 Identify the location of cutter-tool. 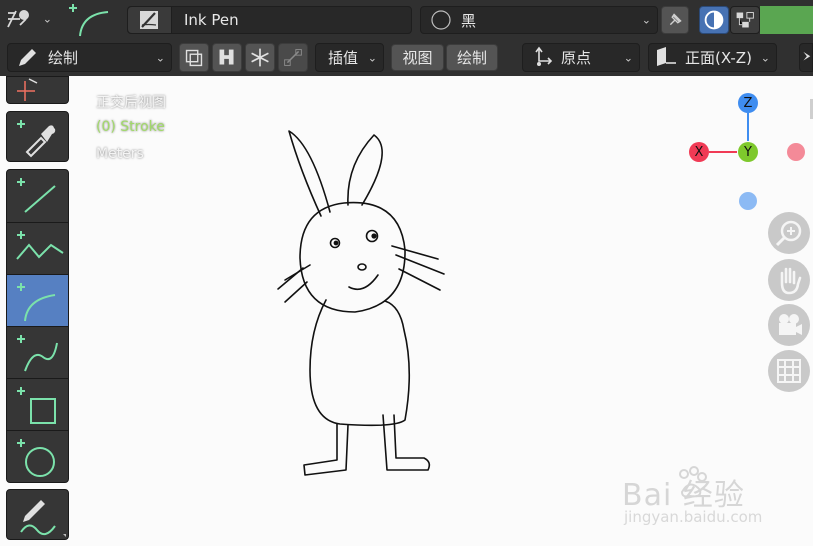
(37, 90).